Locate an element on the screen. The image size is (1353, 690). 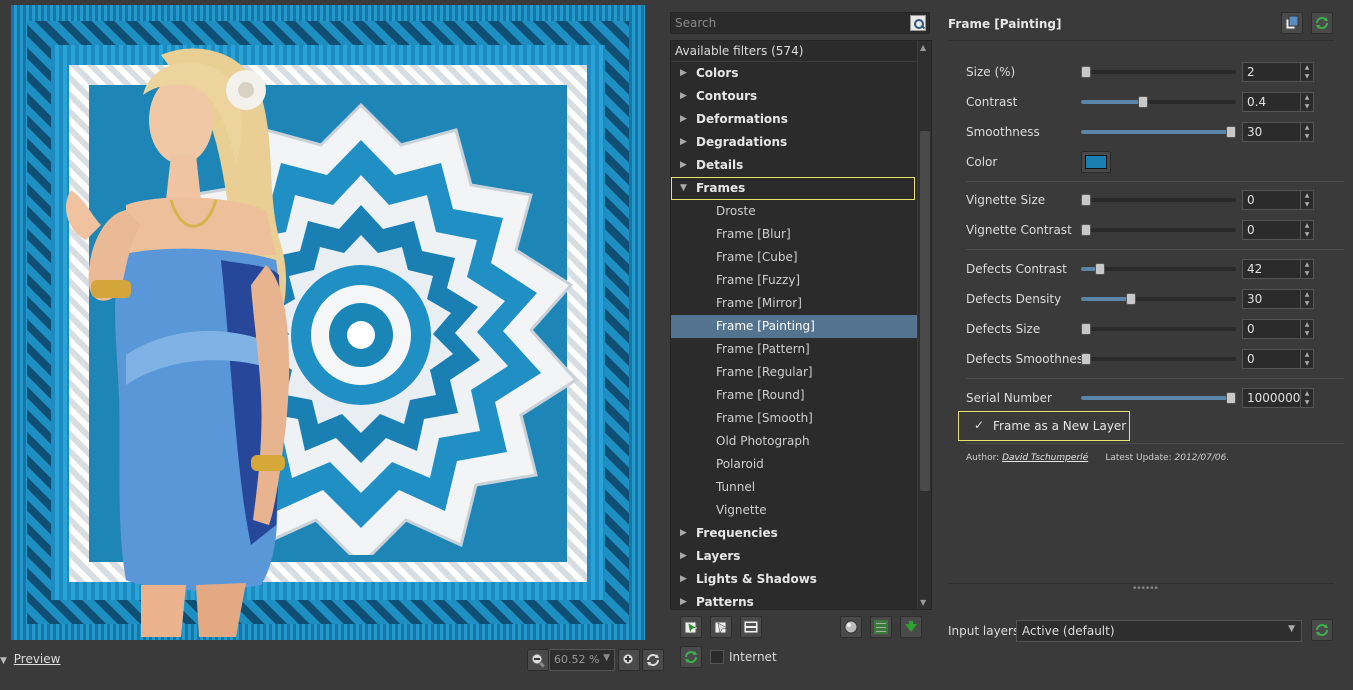
size-spinbox: 2 ▲ ▼ is located at coordinates (1278, 72).